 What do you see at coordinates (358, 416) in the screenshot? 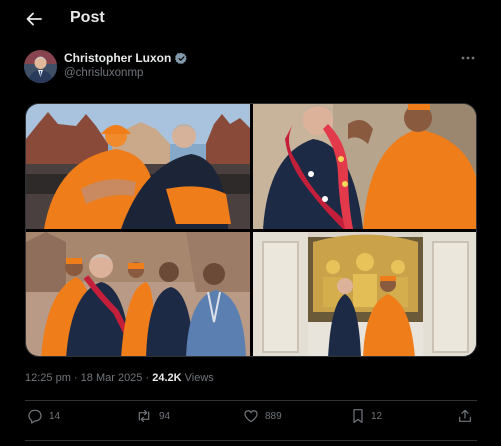
I see `bookmark-icon` at bounding box center [358, 416].